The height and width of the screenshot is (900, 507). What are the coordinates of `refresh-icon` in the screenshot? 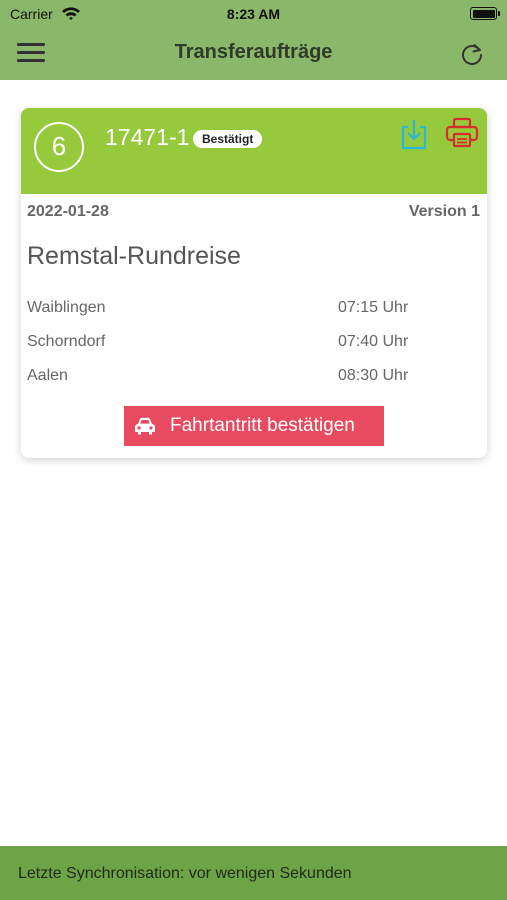 It's located at (472, 54).